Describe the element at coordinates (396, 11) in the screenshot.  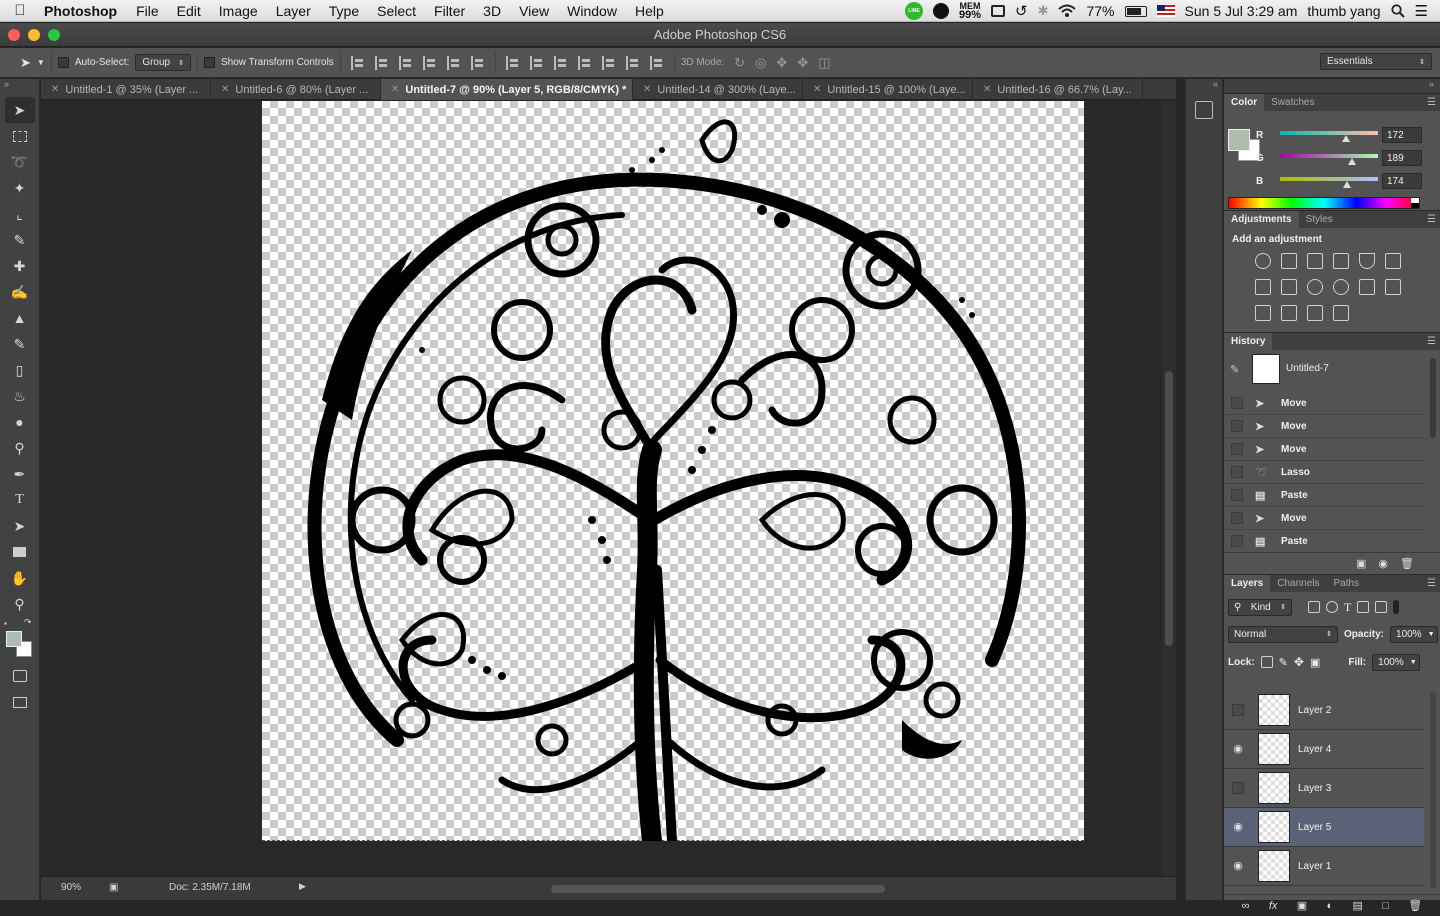
I see `menu-select: Select` at that location.